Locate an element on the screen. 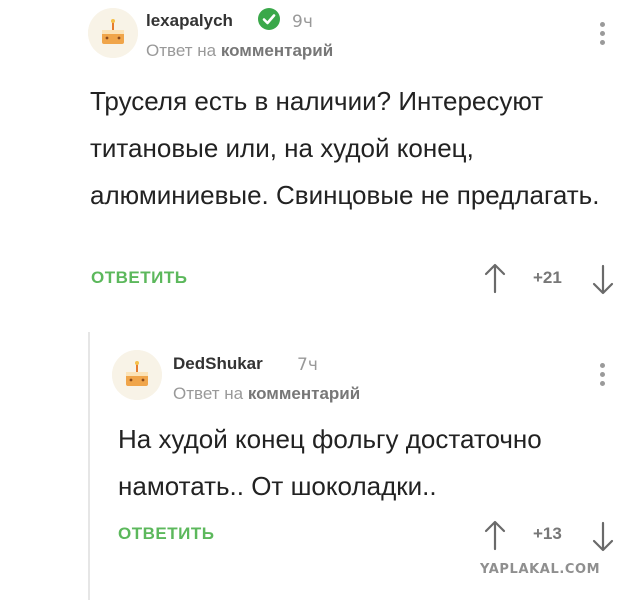  username: lexapalych is located at coordinates (189, 21).